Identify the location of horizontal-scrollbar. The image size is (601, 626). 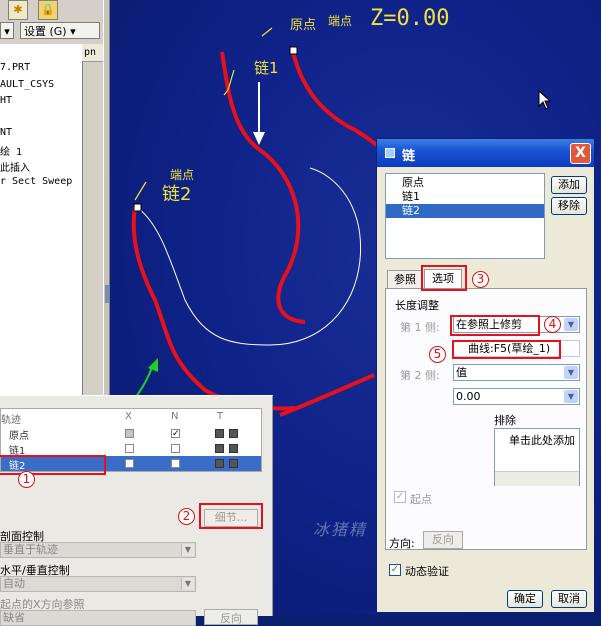
(537, 478).